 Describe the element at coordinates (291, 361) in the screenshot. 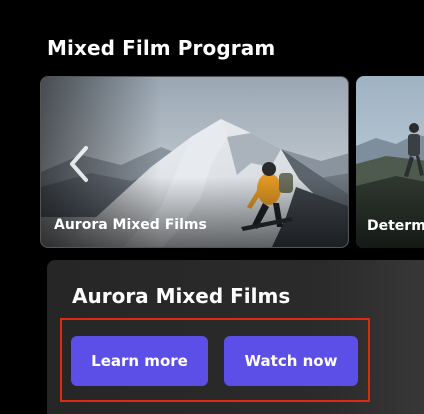

I see `watch-now-button: Watch now` at that location.